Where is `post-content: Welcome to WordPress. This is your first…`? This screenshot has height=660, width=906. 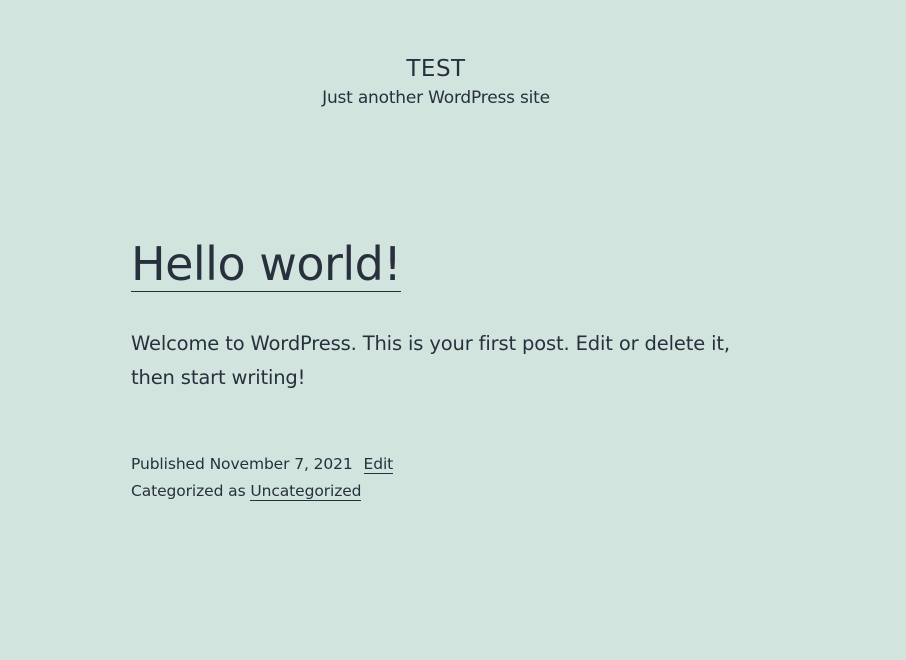 post-content: Welcome to WordPress. This is your first… is located at coordinates (430, 360).